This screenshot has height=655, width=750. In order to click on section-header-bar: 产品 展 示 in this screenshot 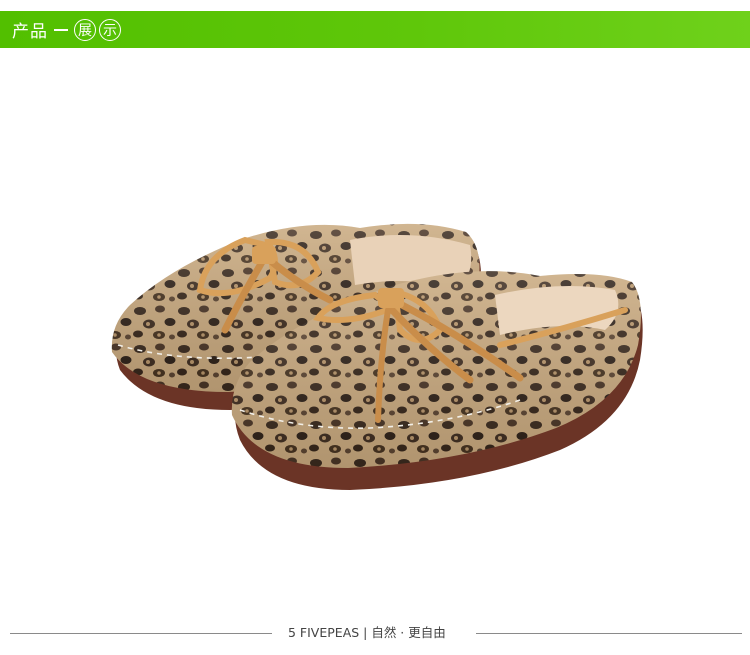, I will do `click(375, 29)`.